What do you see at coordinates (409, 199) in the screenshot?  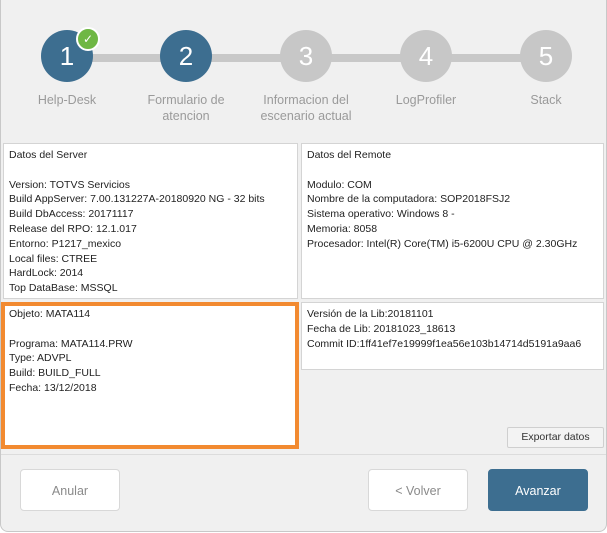 I see `remote-line: Nombre de la computadora: SOP2018FSJ2` at bounding box center [409, 199].